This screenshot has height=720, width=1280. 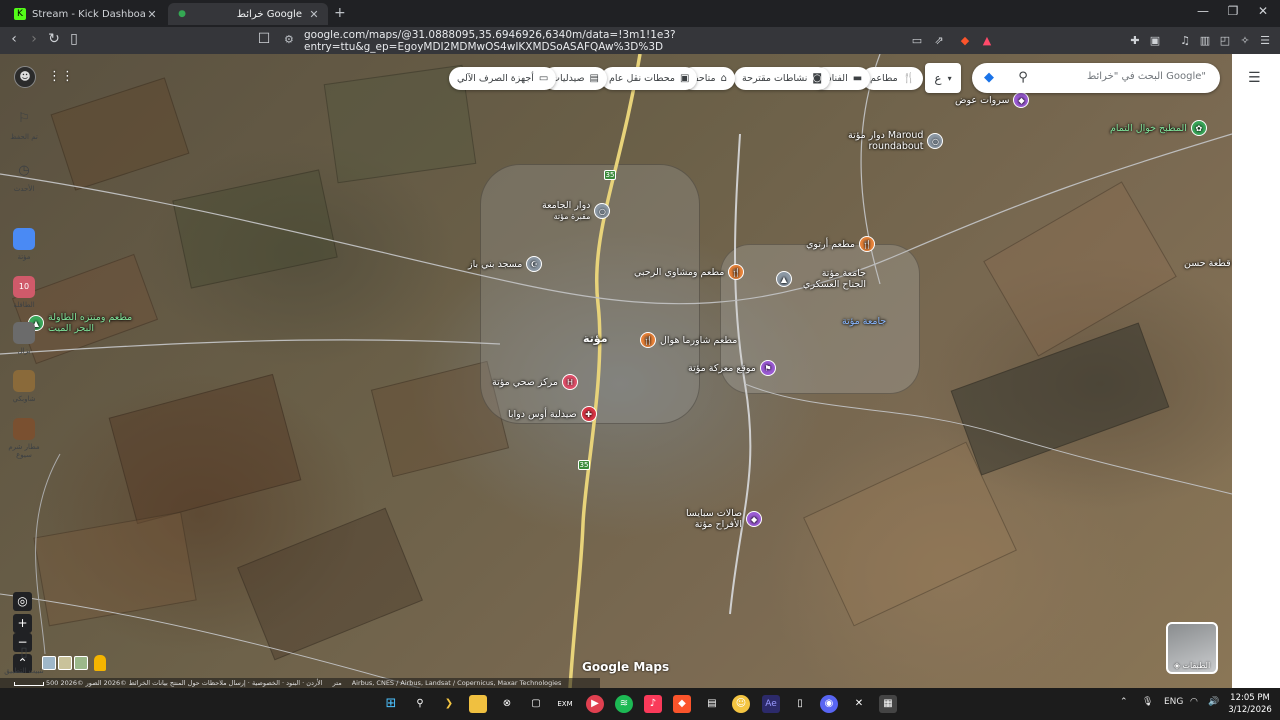 I want to click on share-icon: ⇗, so click(x=939, y=41).